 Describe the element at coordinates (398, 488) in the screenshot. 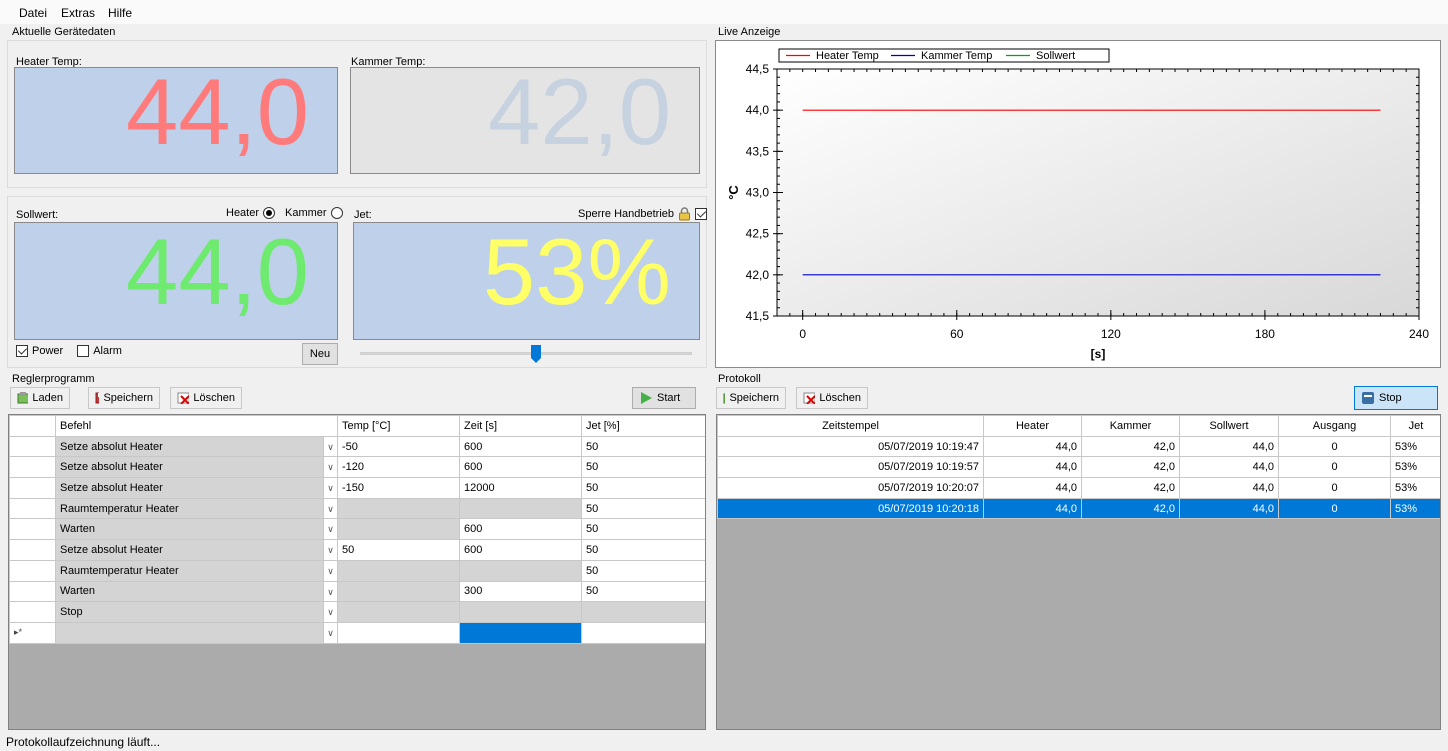

I see `temp-cell: -150` at that location.